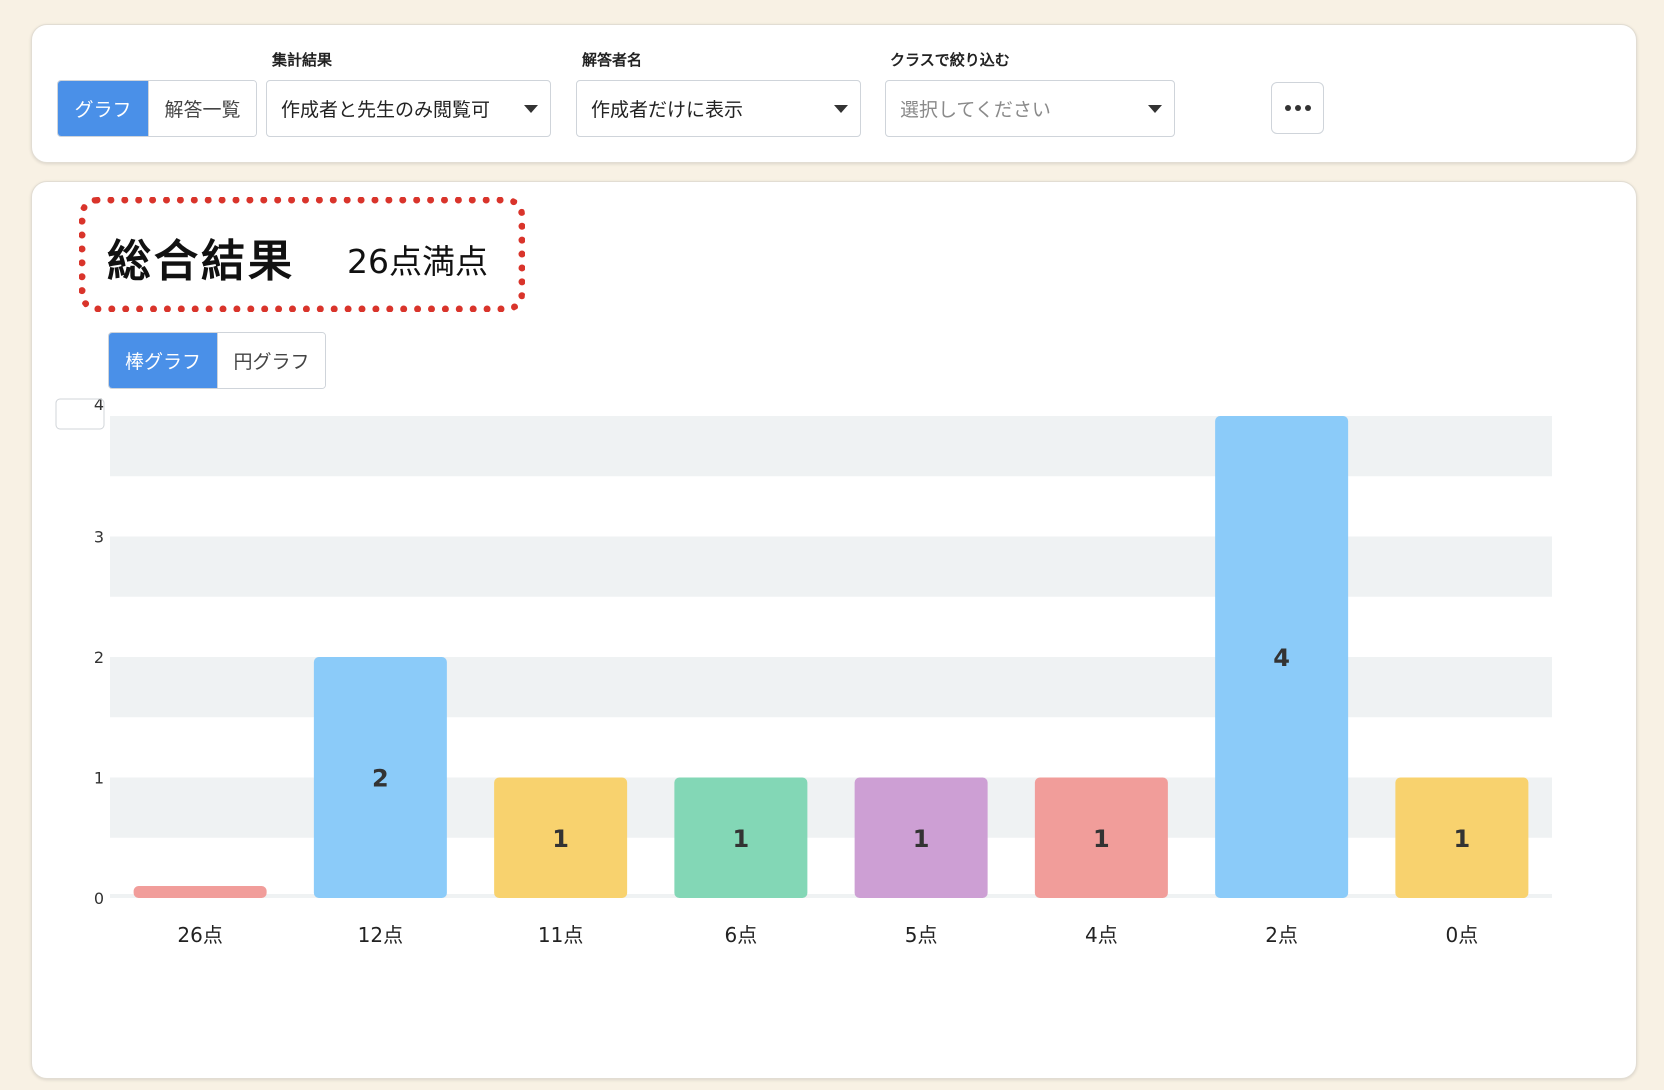 This screenshot has height=1090, width=1664. What do you see at coordinates (202, 108) in the screenshot?
I see `answer-list-tab: 解答一覧` at bounding box center [202, 108].